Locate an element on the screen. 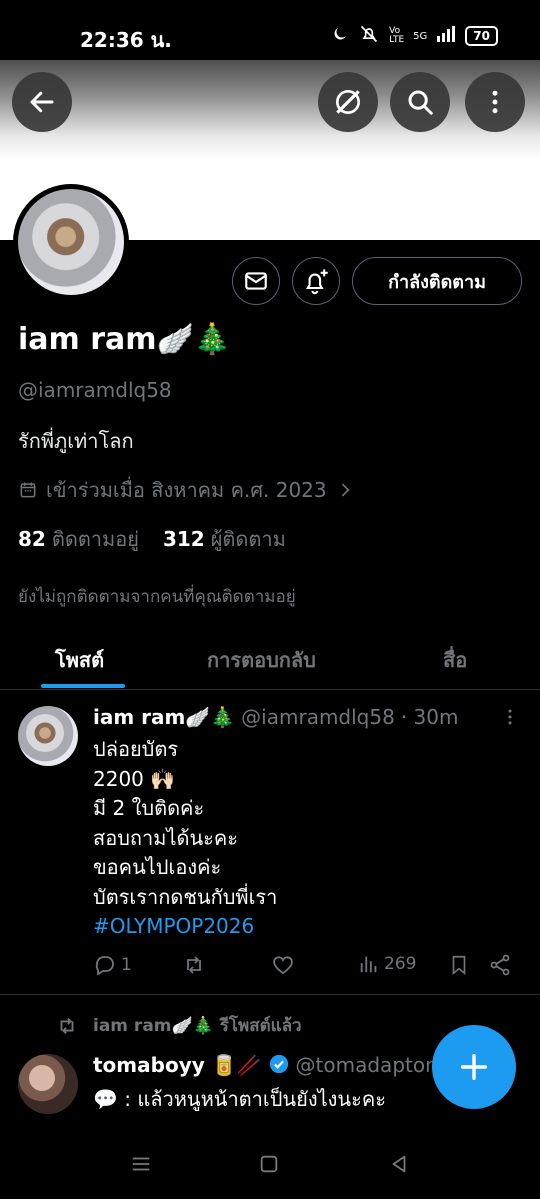  followers-stat: 312 ผู้ติดตาม is located at coordinates (224, 539).